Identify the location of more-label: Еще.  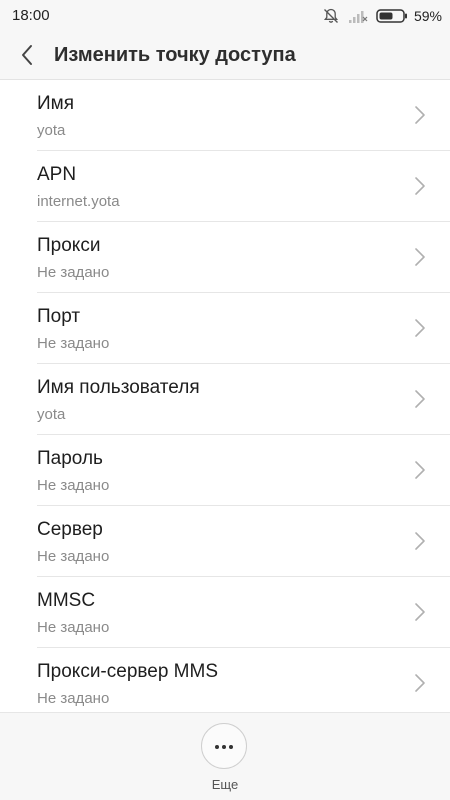
(225, 784).